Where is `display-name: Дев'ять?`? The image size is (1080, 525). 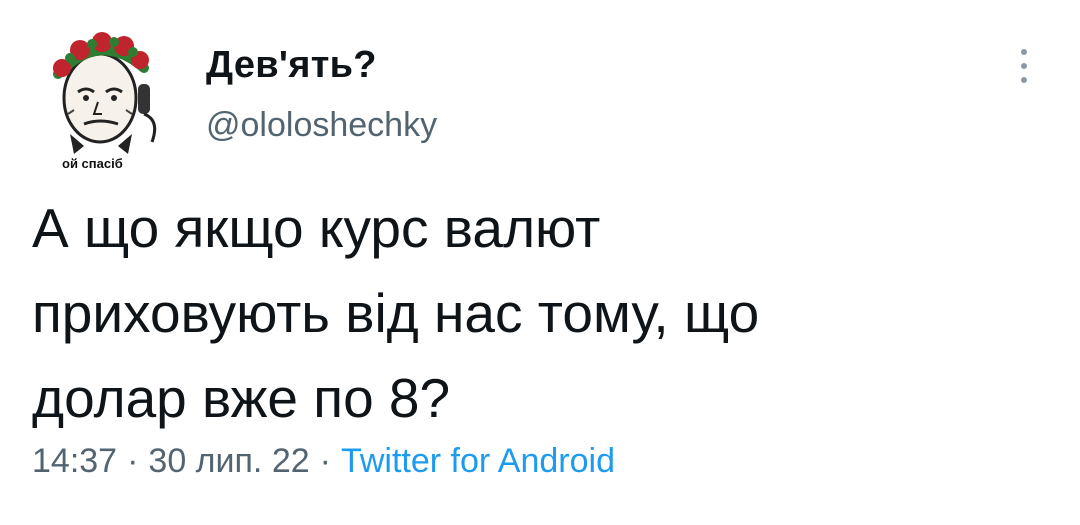 display-name: Дев'ять? is located at coordinates (291, 65).